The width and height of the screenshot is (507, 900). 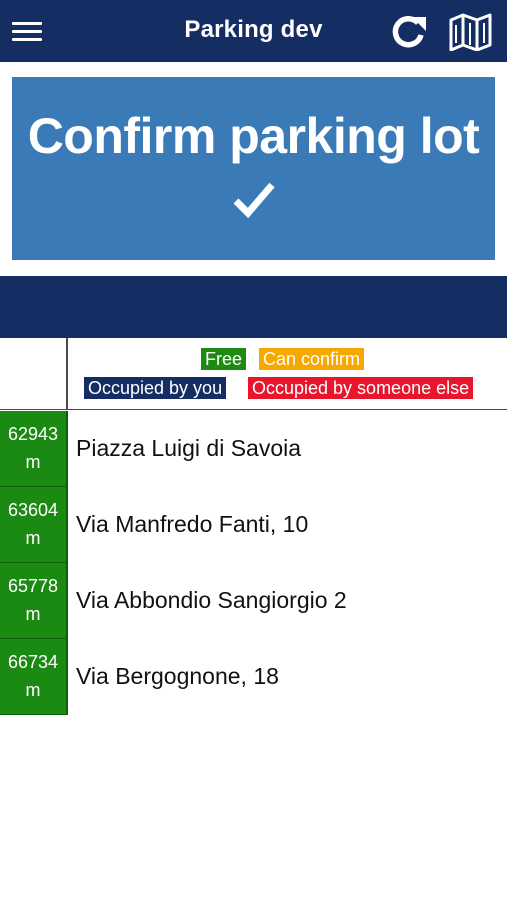 I want to click on legend-occupied-by-someone-else-badge: Occupied by someone else, so click(x=361, y=388).